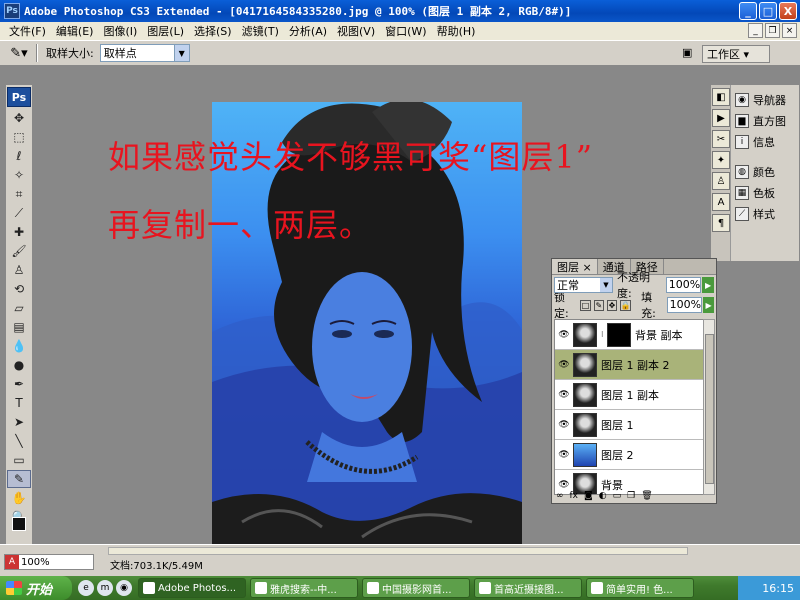 The image size is (800, 600). I want to click on add-mask-icon: ◙, so click(588, 496).